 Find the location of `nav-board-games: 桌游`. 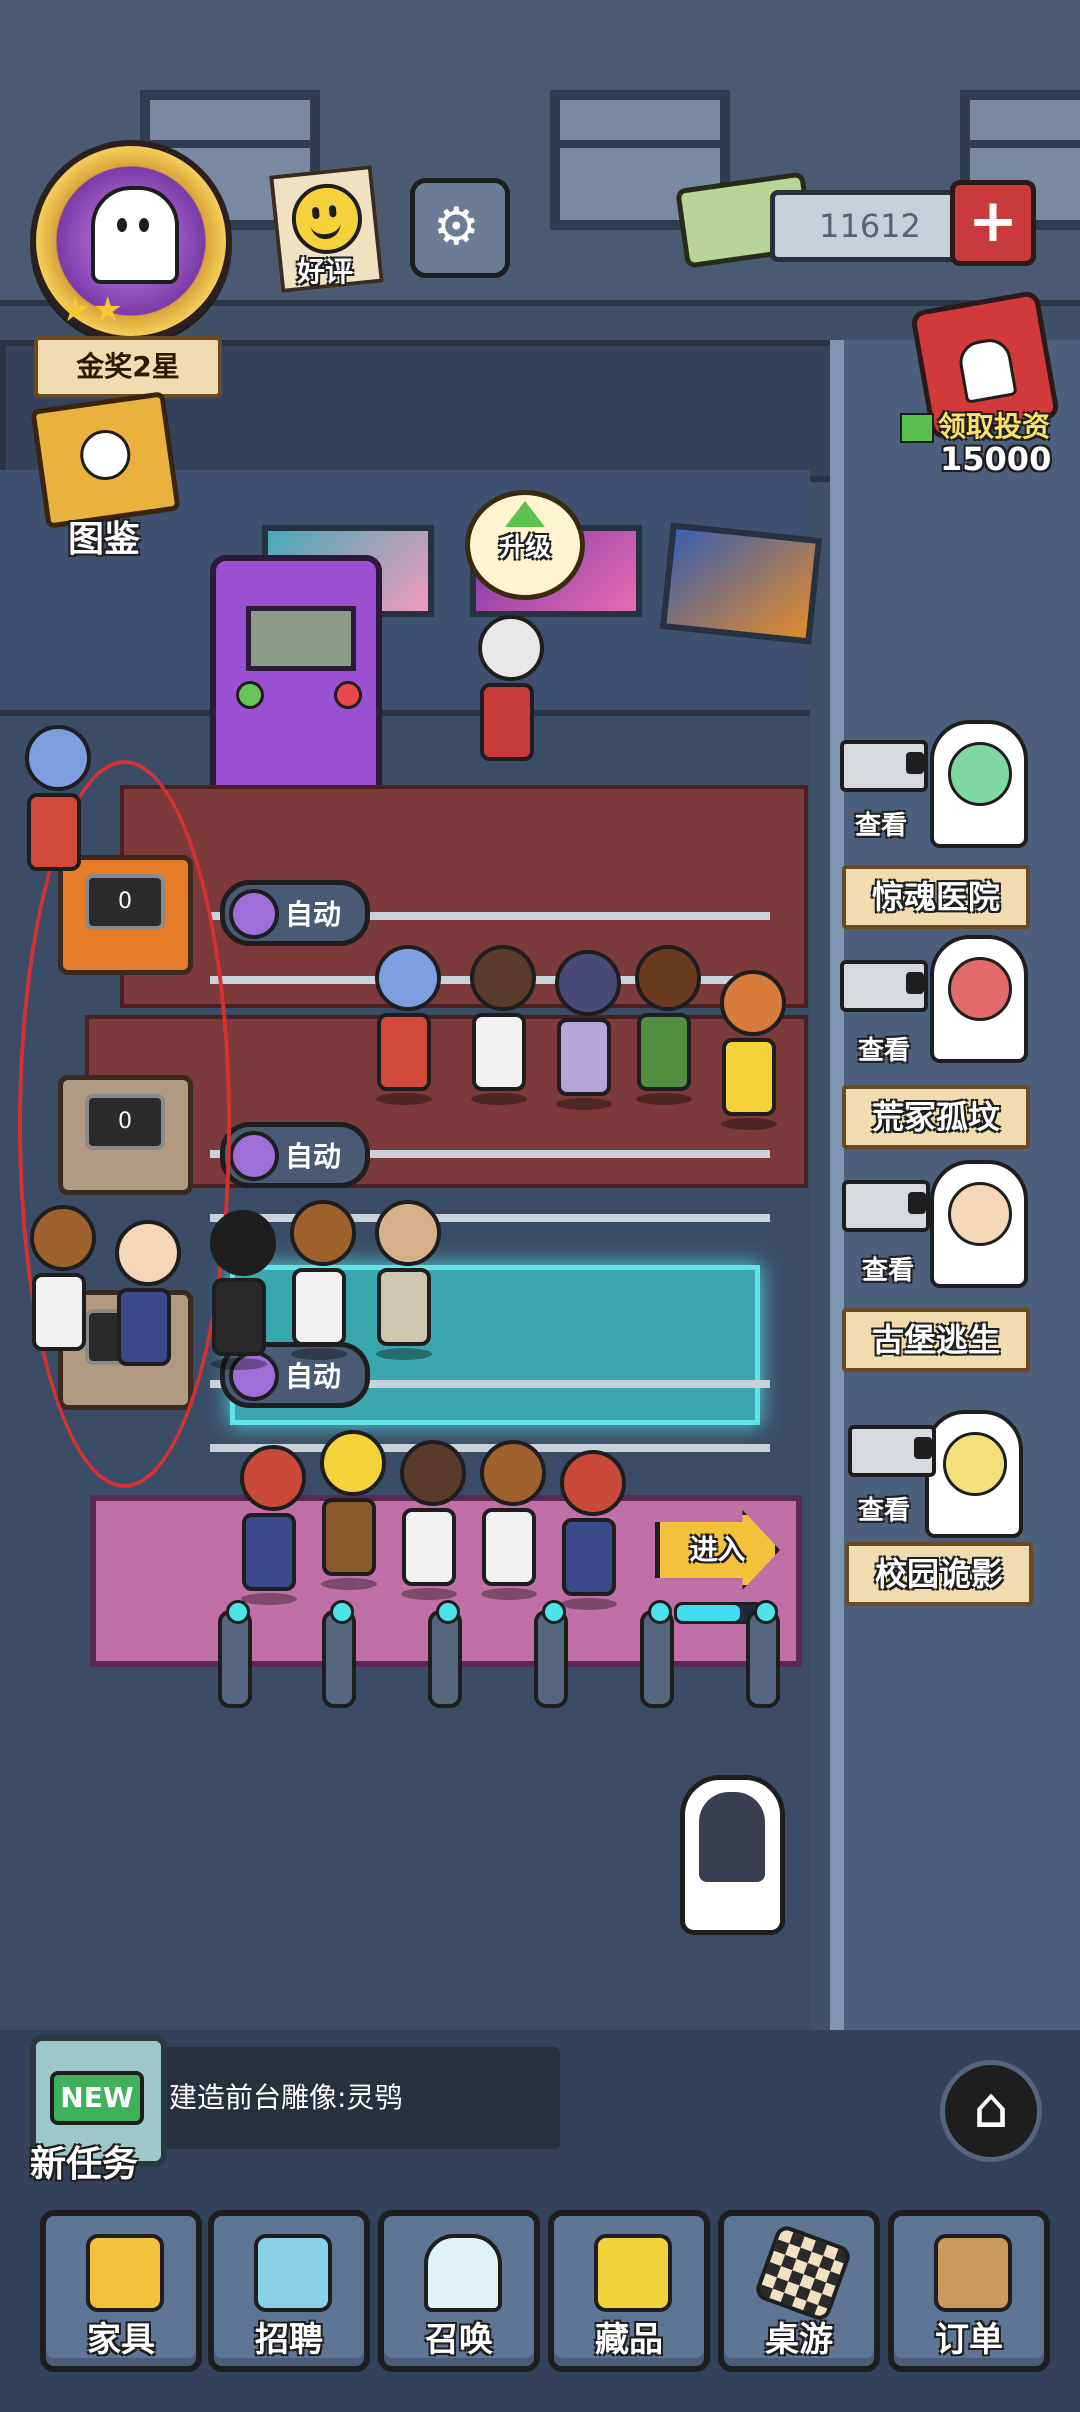

nav-board-games: 桌游 is located at coordinates (799, 2291).